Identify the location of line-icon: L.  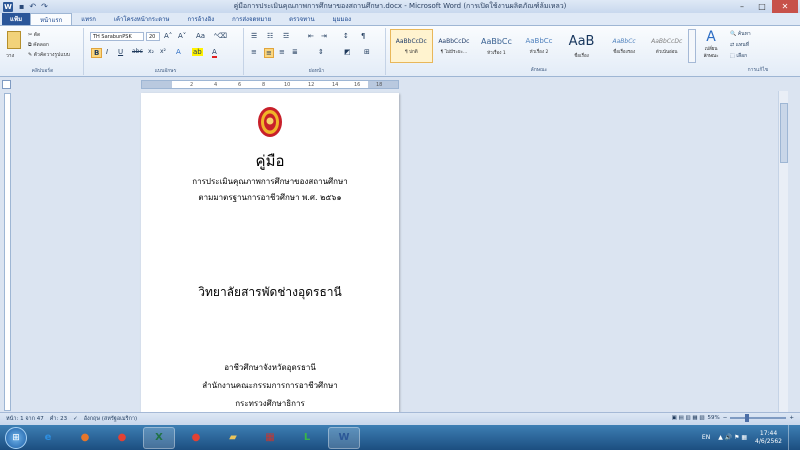
(307, 437).